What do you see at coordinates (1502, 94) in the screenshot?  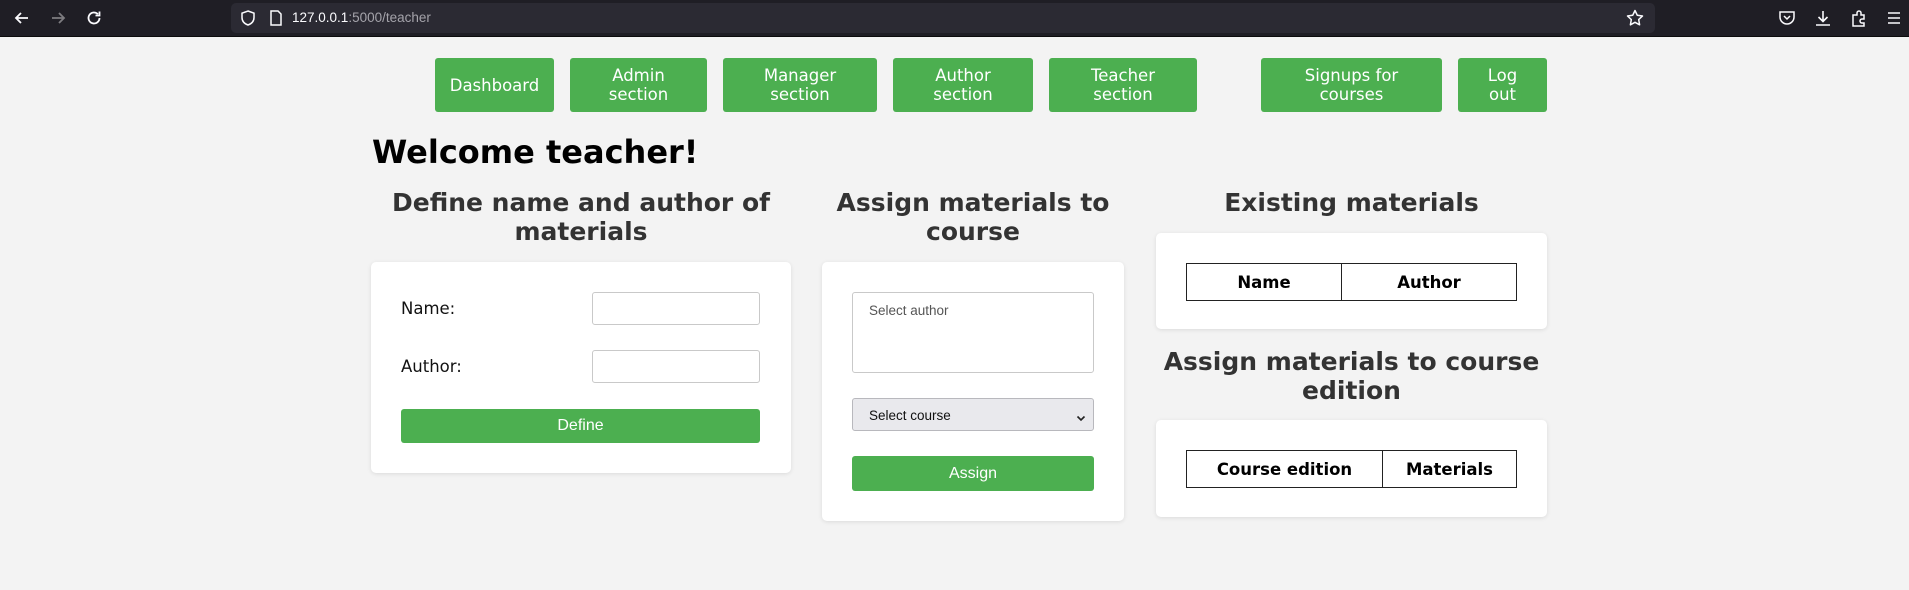 I see `nav-logout-label-line2: out` at bounding box center [1502, 94].